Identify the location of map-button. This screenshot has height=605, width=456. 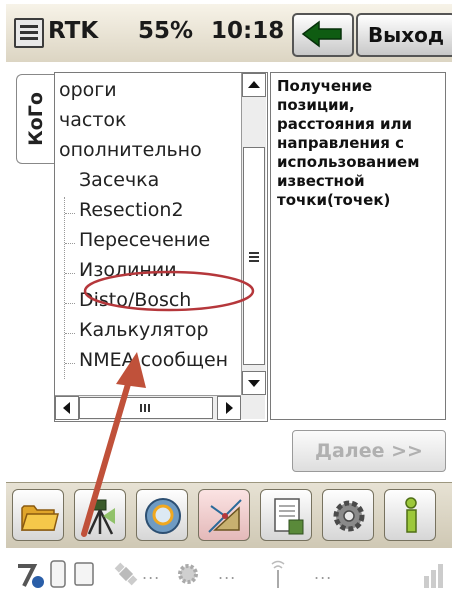
(162, 515).